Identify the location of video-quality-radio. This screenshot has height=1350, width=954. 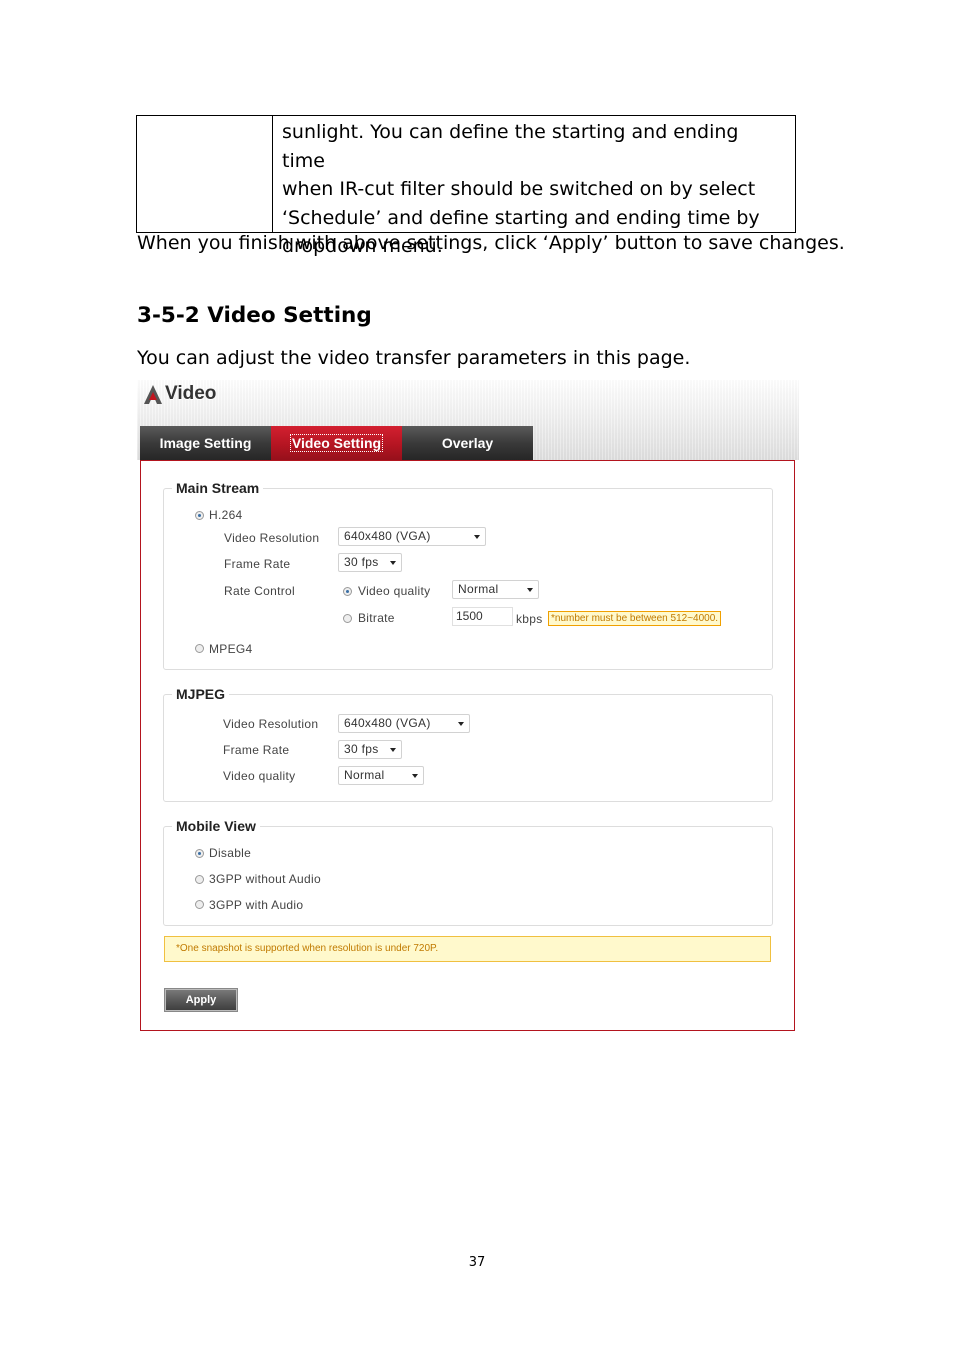
(347, 591).